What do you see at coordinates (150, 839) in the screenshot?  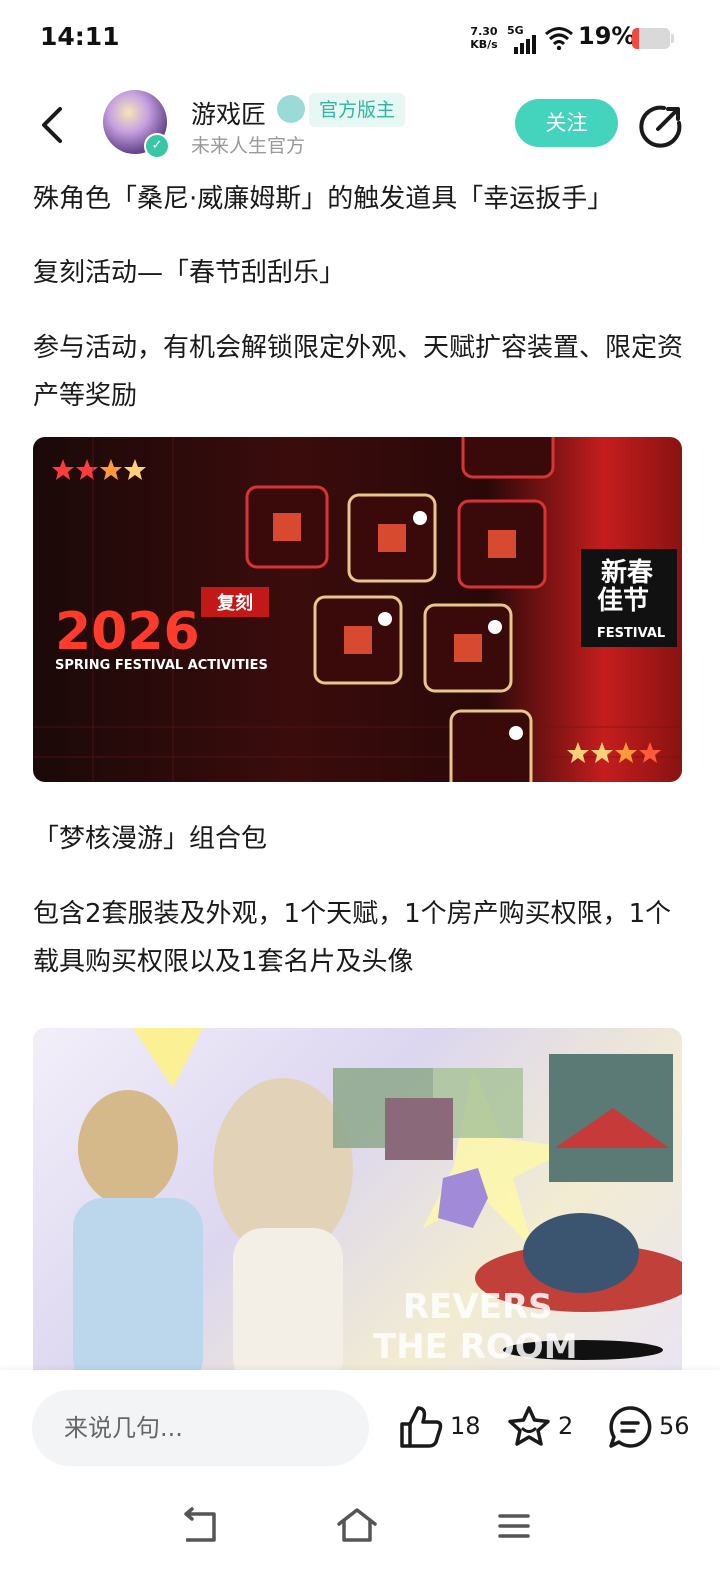 I see `section-heading-bundle: 「梦核漫游」组合包` at bounding box center [150, 839].